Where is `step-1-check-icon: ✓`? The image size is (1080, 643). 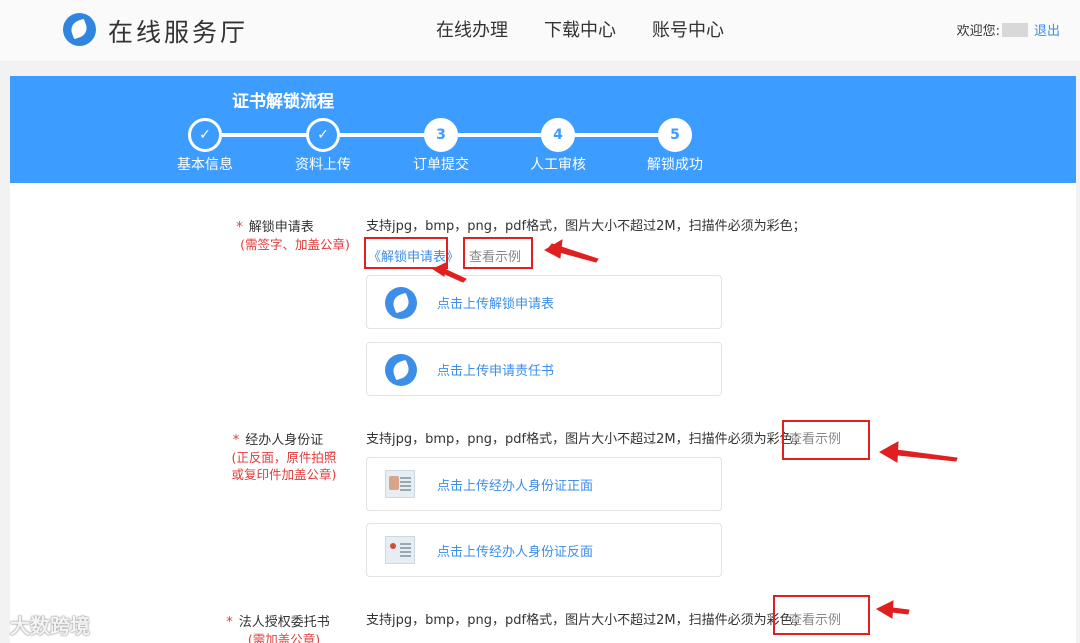
step-1-check-icon: ✓ is located at coordinates (205, 135).